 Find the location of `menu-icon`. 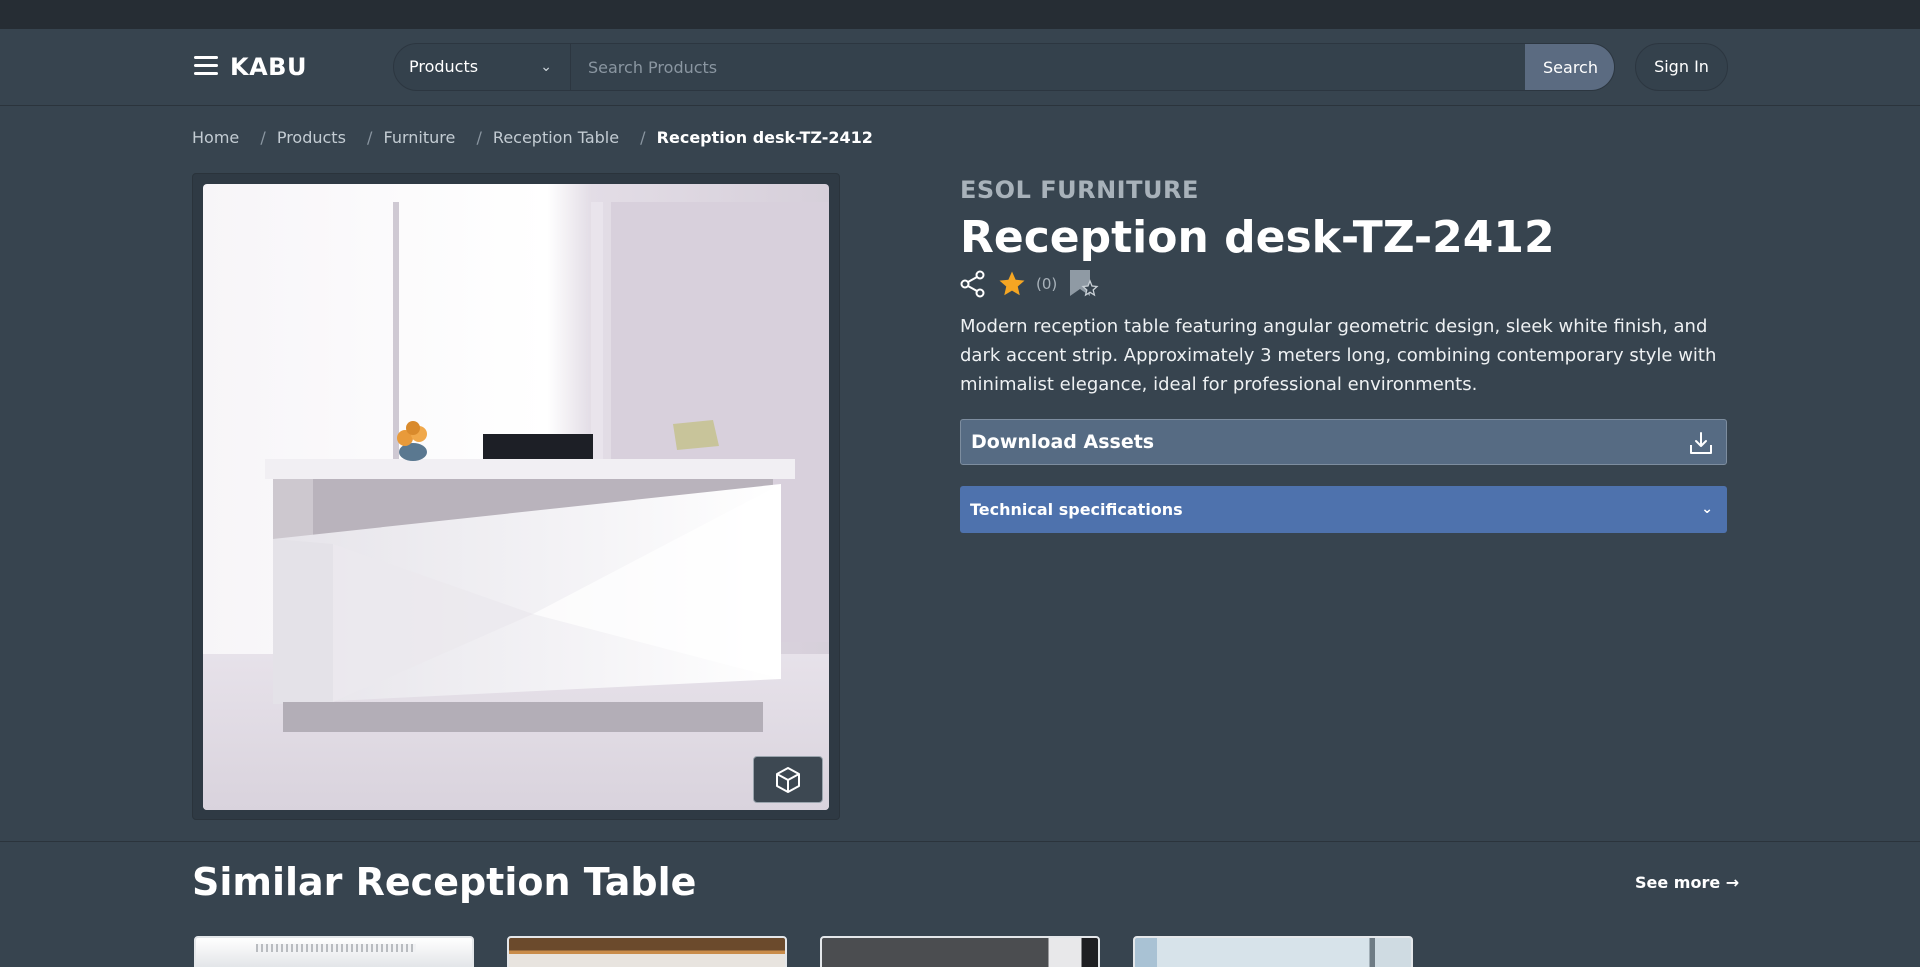

menu-icon is located at coordinates (206, 66).